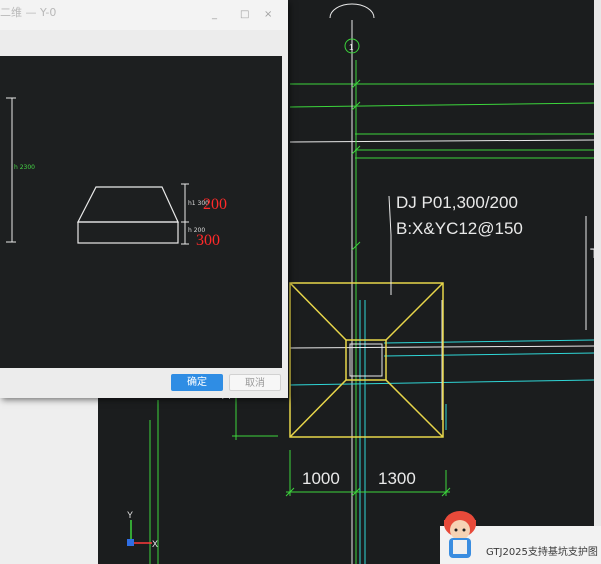 This screenshot has width=601, height=564. Describe the element at coordinates (49, 481) in the screenshot. I see `desktop-background` at that location.